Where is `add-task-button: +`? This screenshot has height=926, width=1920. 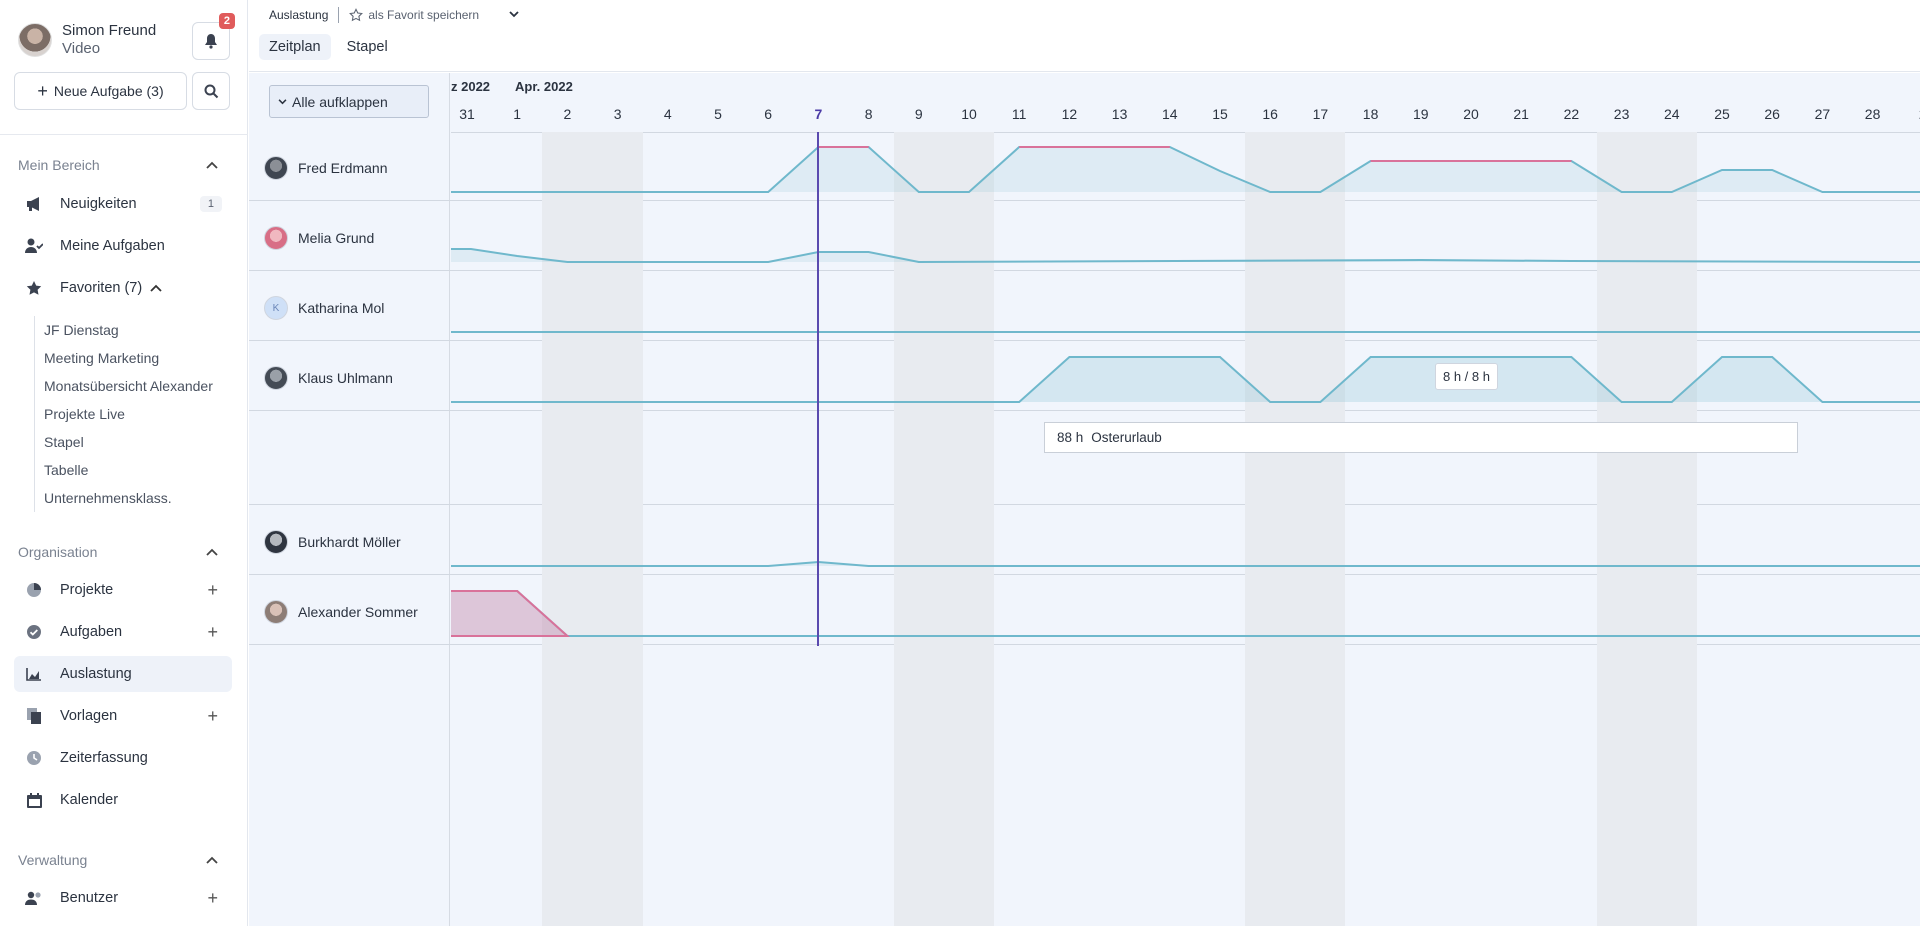 add-task-button: + is located at coordinates (212, 632).